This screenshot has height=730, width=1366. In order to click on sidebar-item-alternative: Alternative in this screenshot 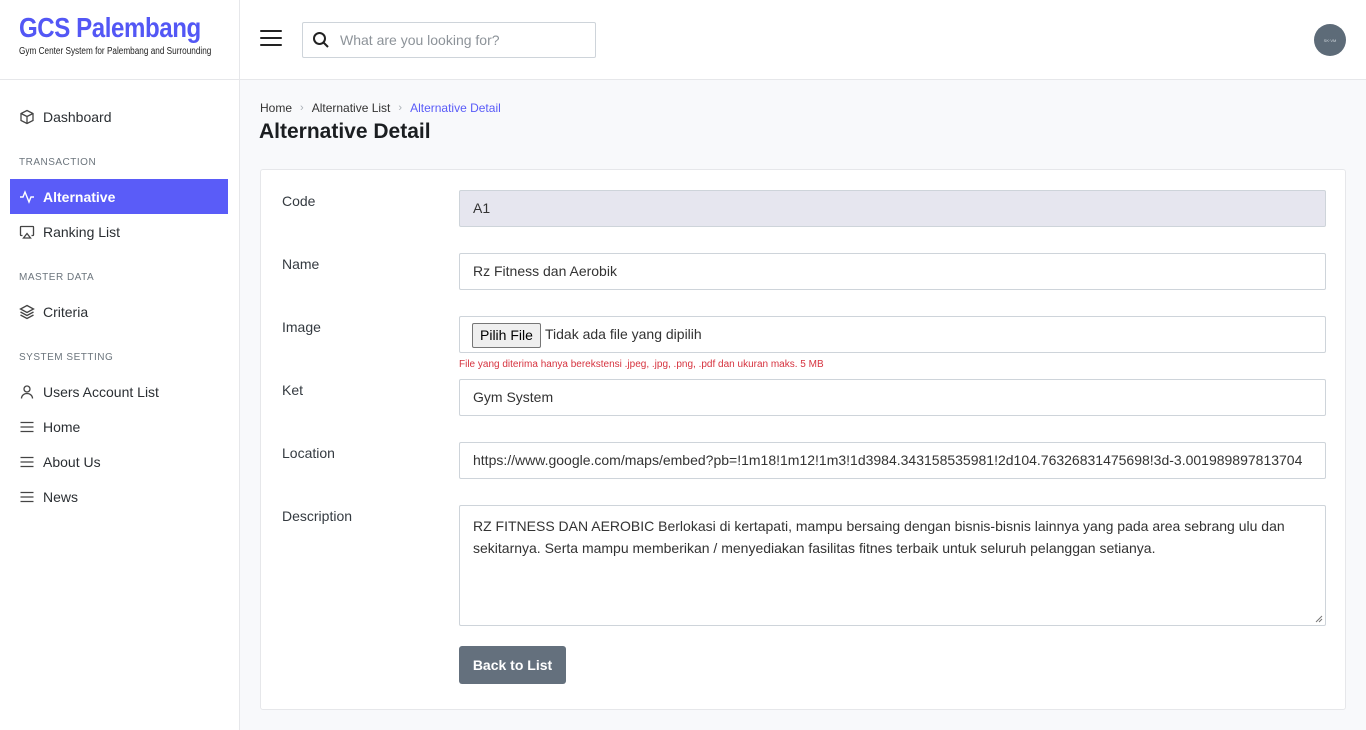, I will do `click(119, 196)`.